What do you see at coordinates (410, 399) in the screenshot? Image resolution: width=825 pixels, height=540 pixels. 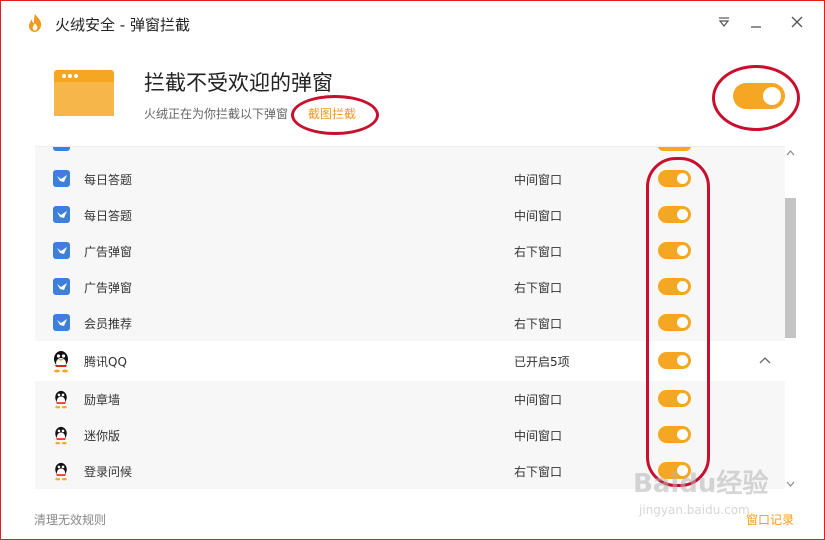 I see `list-item: 励章墙 中间窗口` at bounding box center [410, 399].